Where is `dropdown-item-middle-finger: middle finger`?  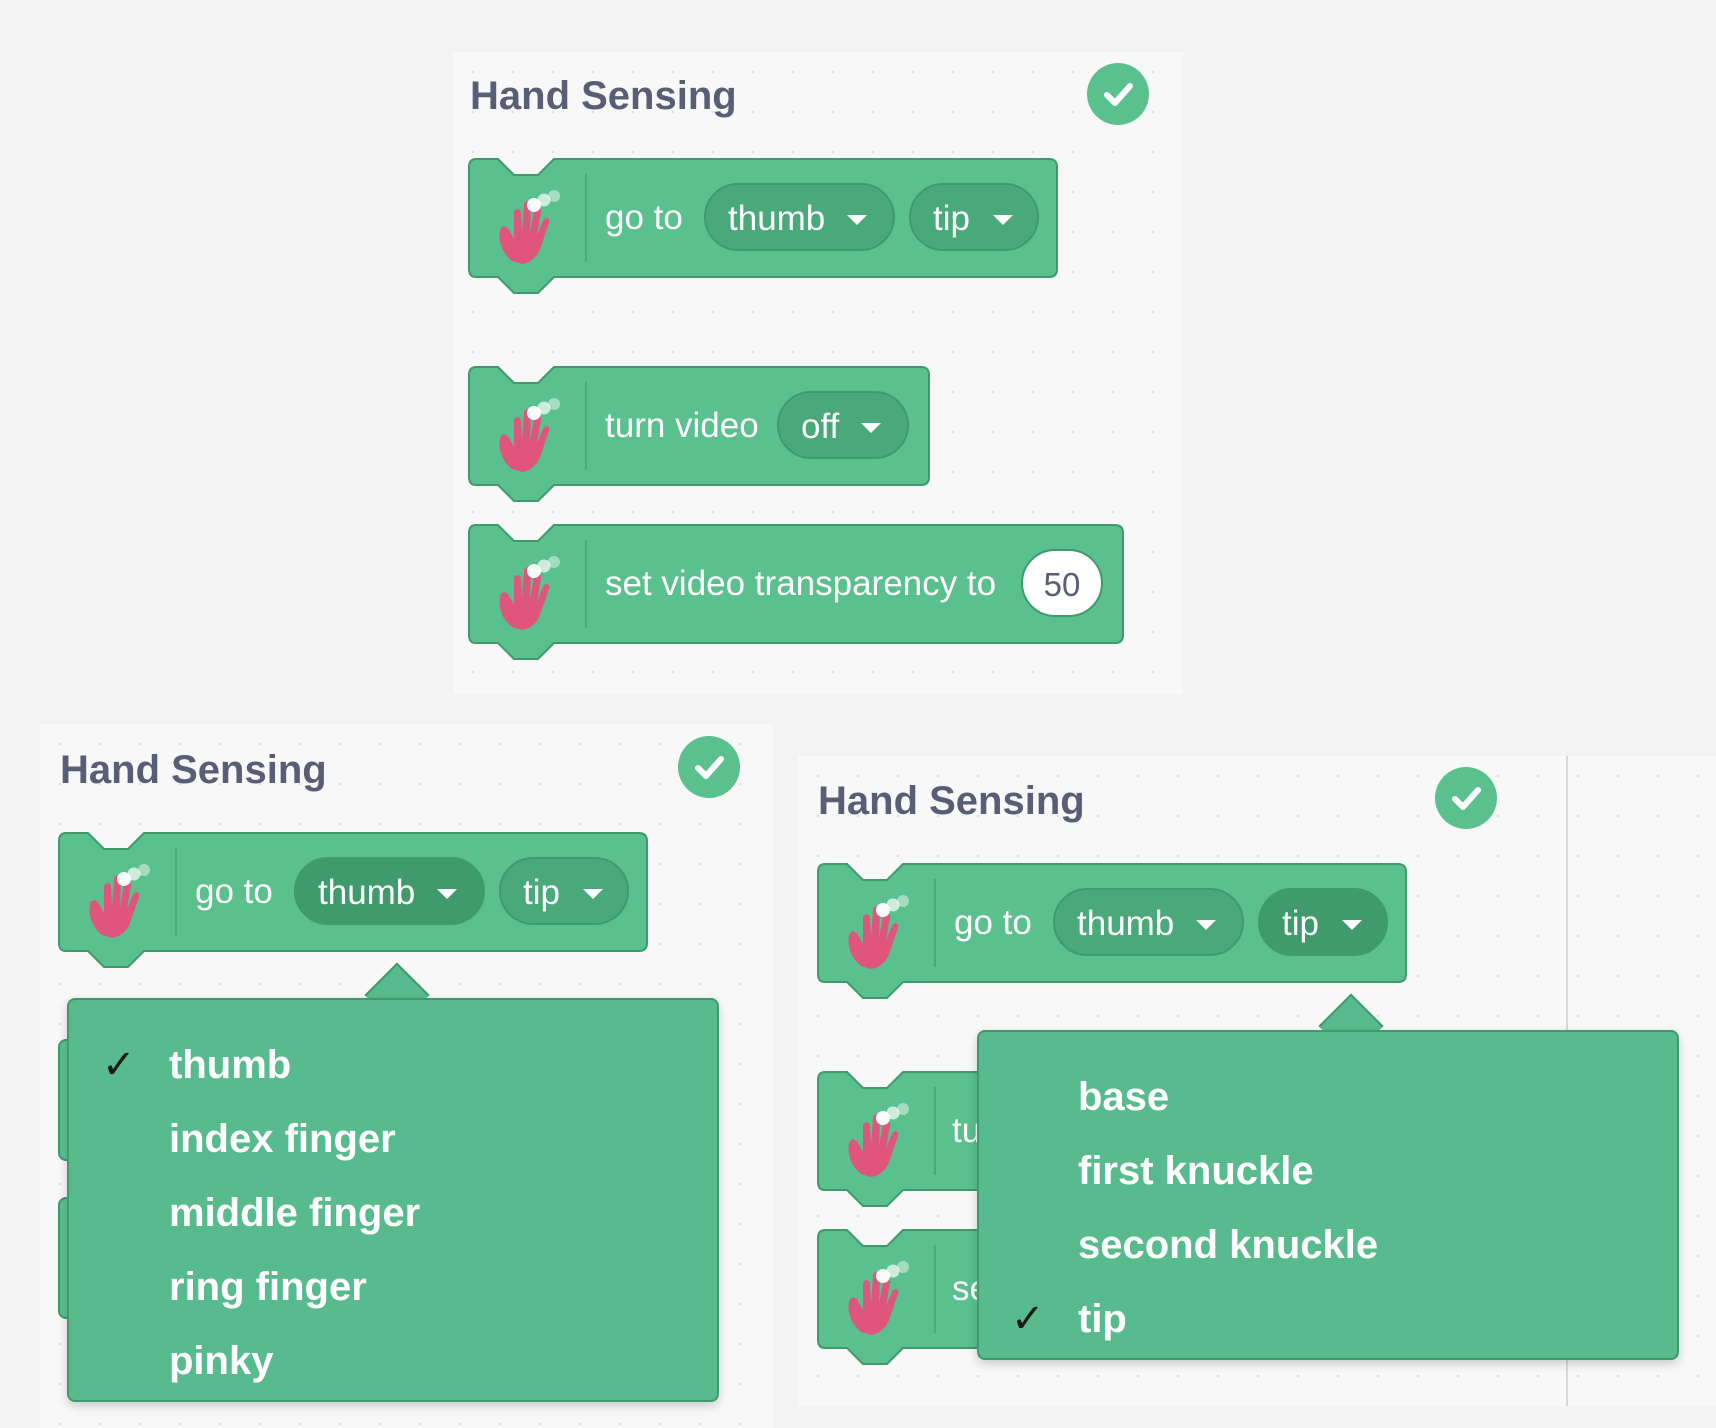 dropdown-item-middle-finger: middle finger is located at coordinates (294, 1213).